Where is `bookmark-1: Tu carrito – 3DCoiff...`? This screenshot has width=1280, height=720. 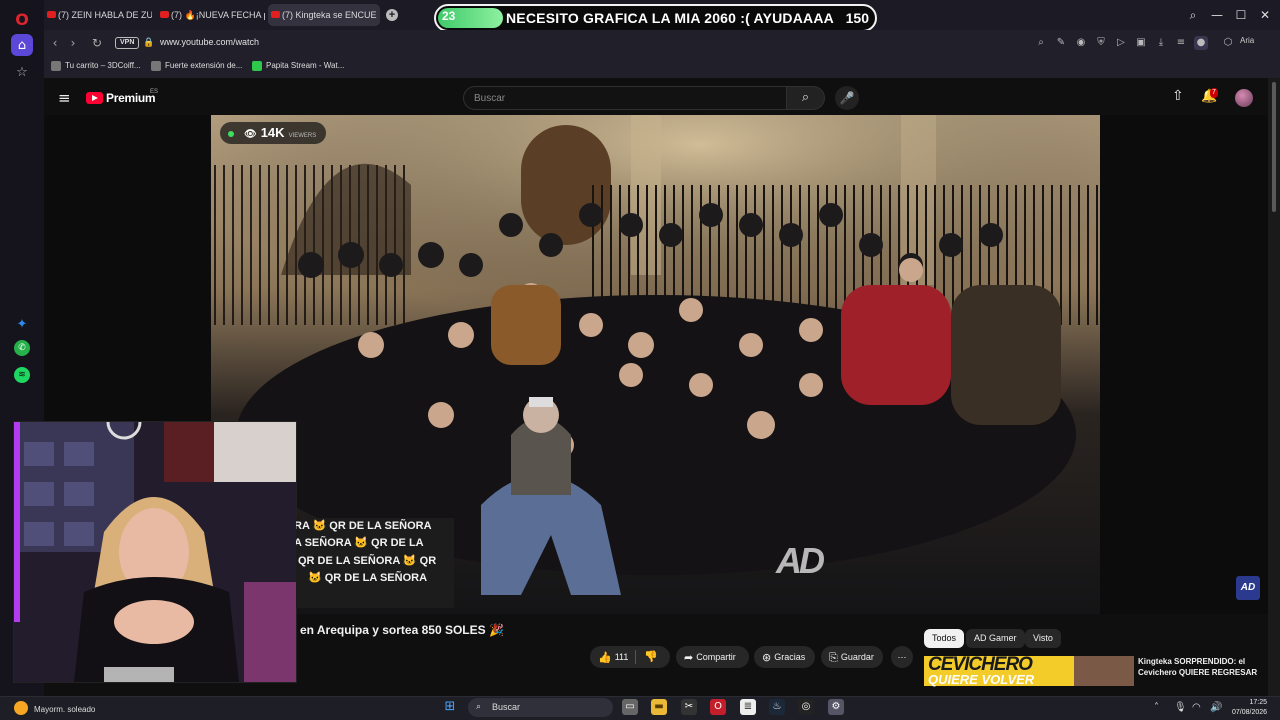
bookmark-1: Tu carrito – 3DCoiff... is located at coordinates (96, 66).